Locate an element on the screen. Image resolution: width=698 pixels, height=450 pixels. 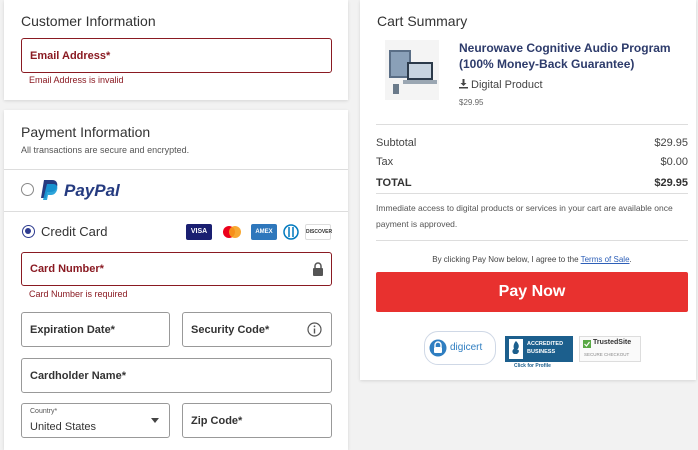
bbb-line1: ACCREDITED is located at coordinates (545, 344).